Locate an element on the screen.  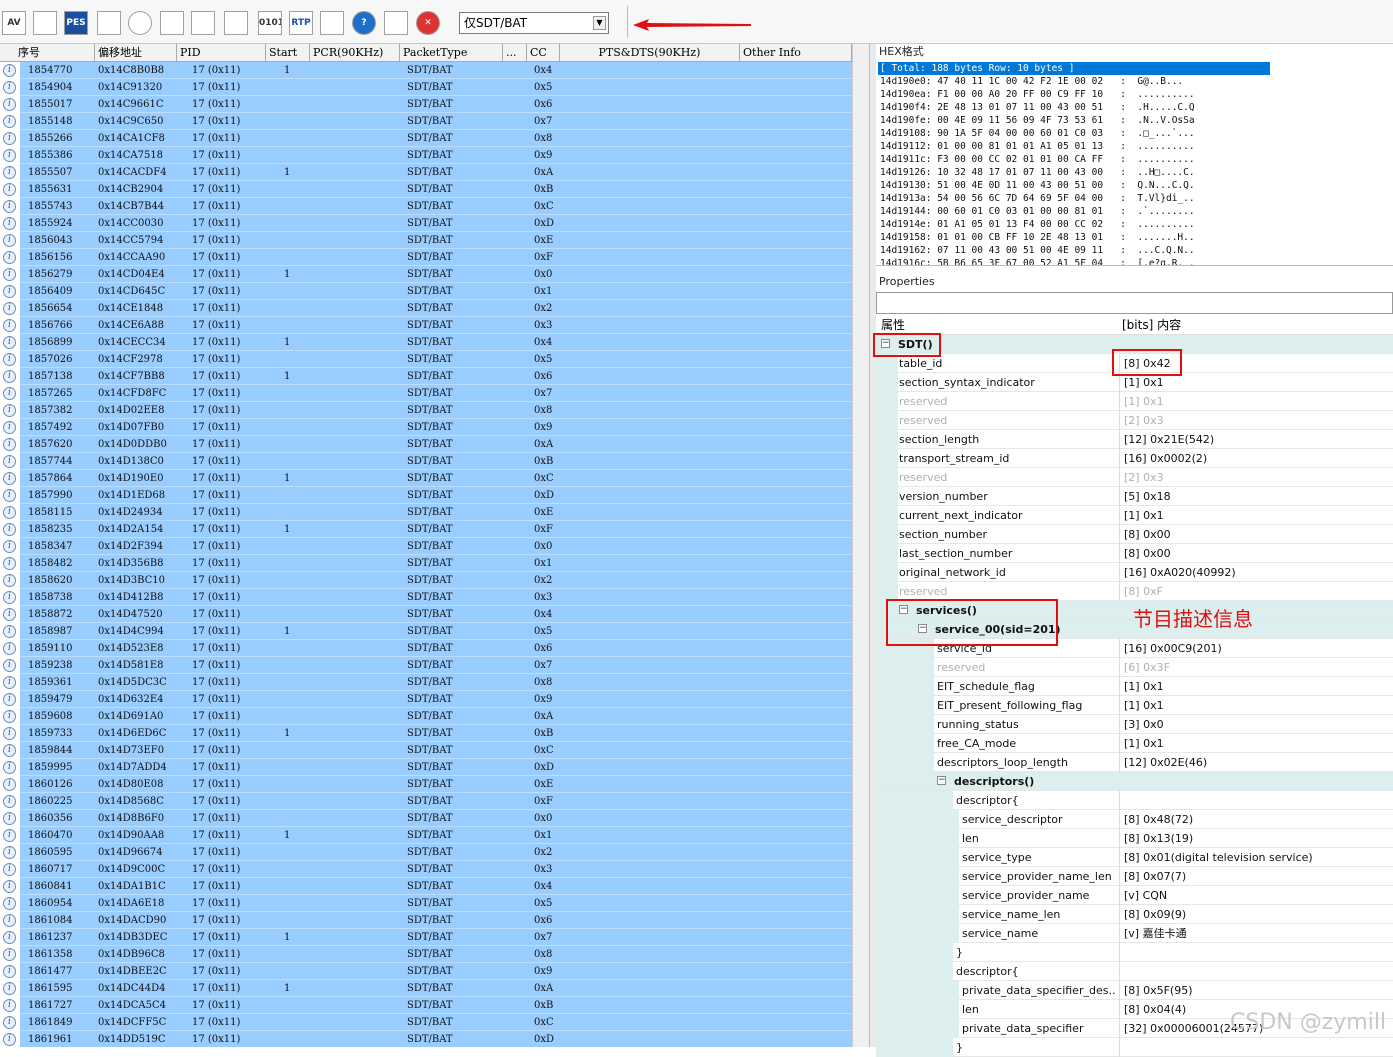
table-row: i 1859361 0x14D5DC3C 17 (0x11) SDT/BAT 0x8 is located at coordinates (426, 682).